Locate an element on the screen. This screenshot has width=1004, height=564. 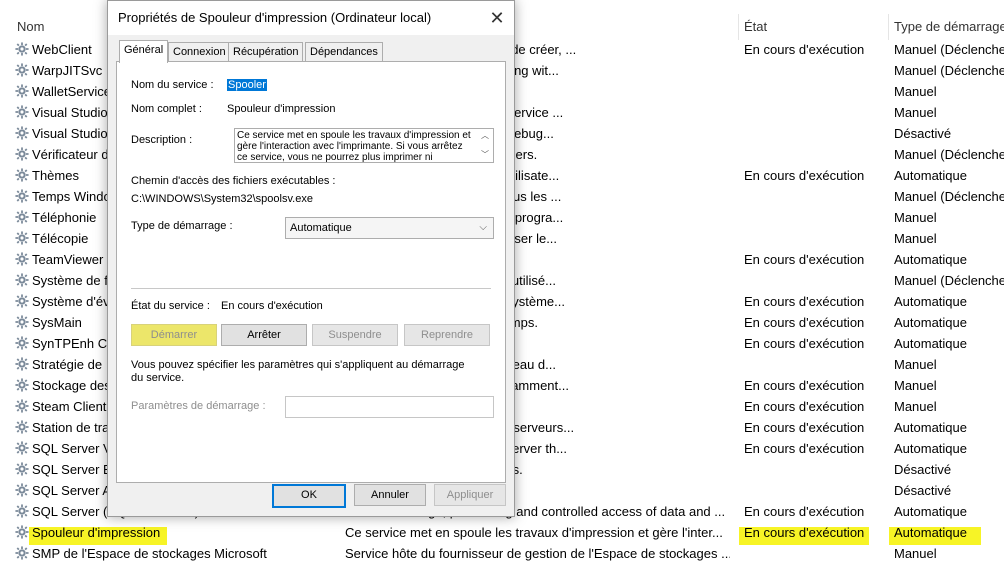
service-name: WebClient is located at coordinates (62, 49).